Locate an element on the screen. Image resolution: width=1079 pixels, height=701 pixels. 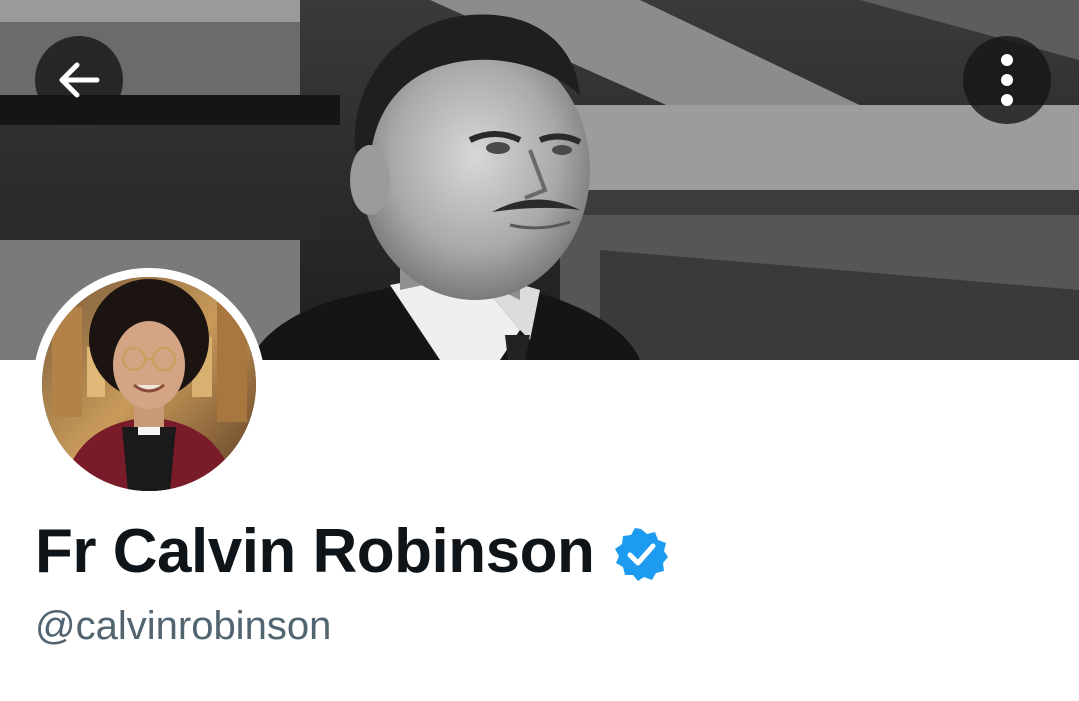
profile-avatar is located at coordinates (149, 384).